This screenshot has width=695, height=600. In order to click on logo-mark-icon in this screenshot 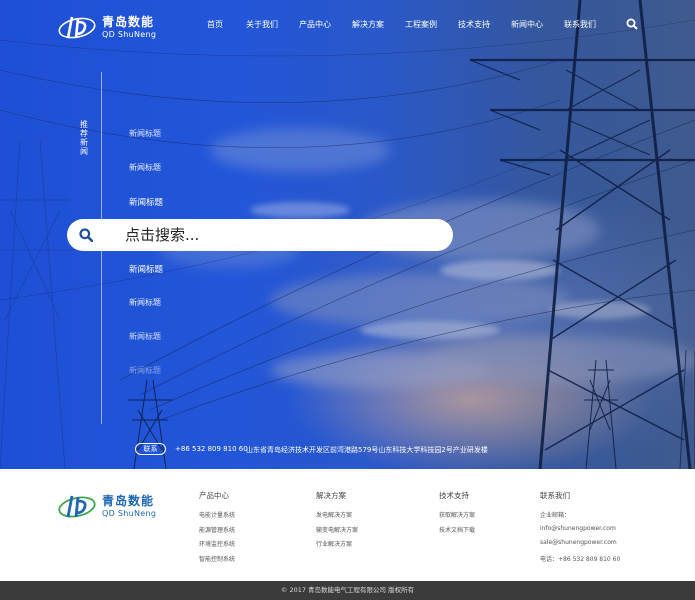, I will do `click(77, 506)`.